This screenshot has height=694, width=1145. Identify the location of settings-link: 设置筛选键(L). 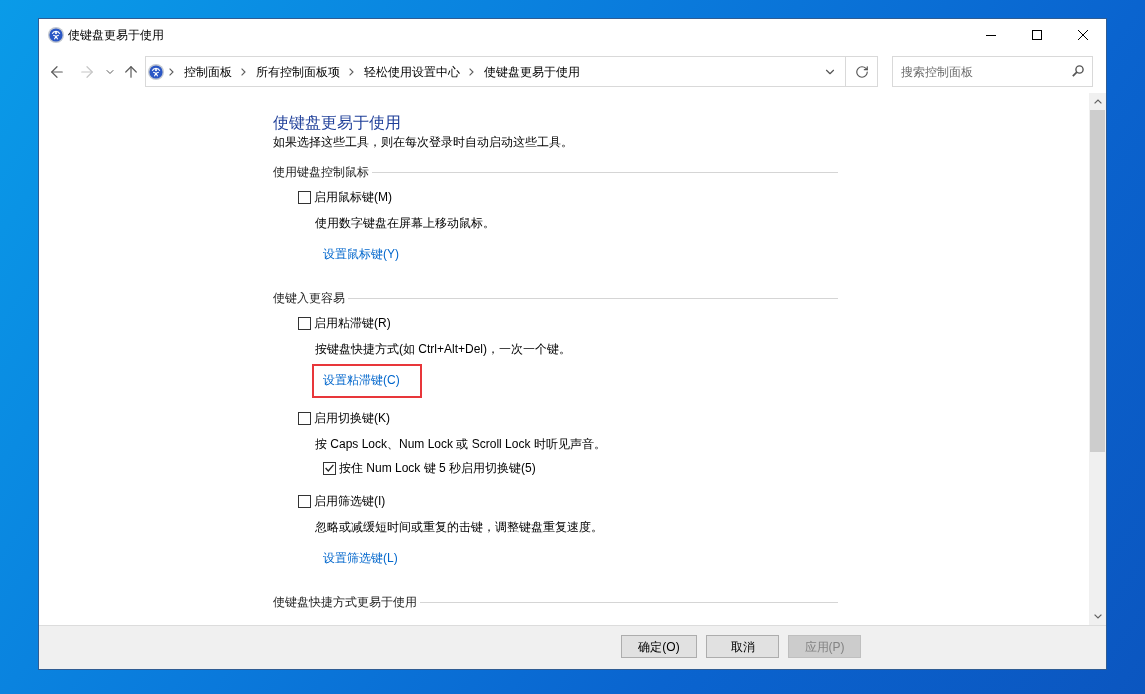
(360, 558).